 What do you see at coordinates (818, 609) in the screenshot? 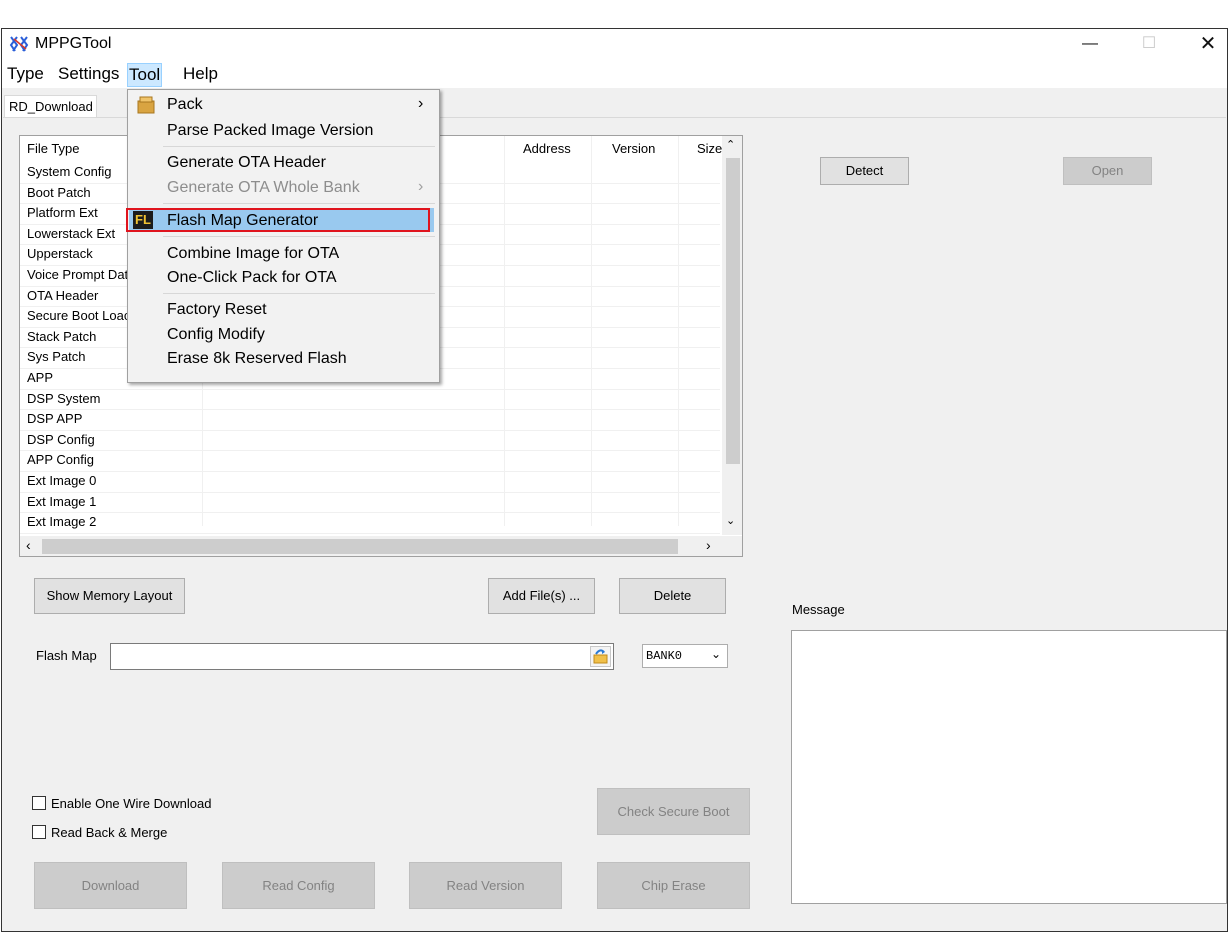
I see `message-label: Message` at bounding box center [818, 609].